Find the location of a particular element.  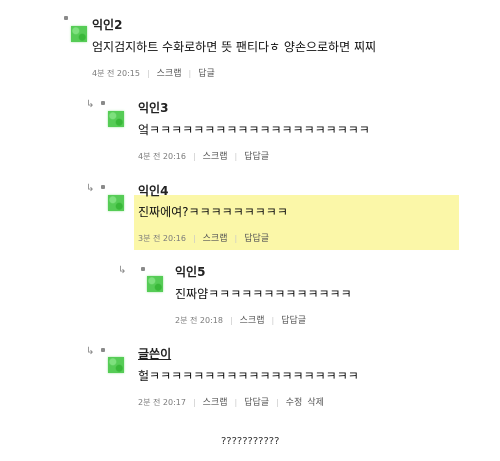

comment-text: 진짜에여?ㅋㅋㅋㅋㅋㅋㅋㅋㅋ is located at coordinates (213, 212).